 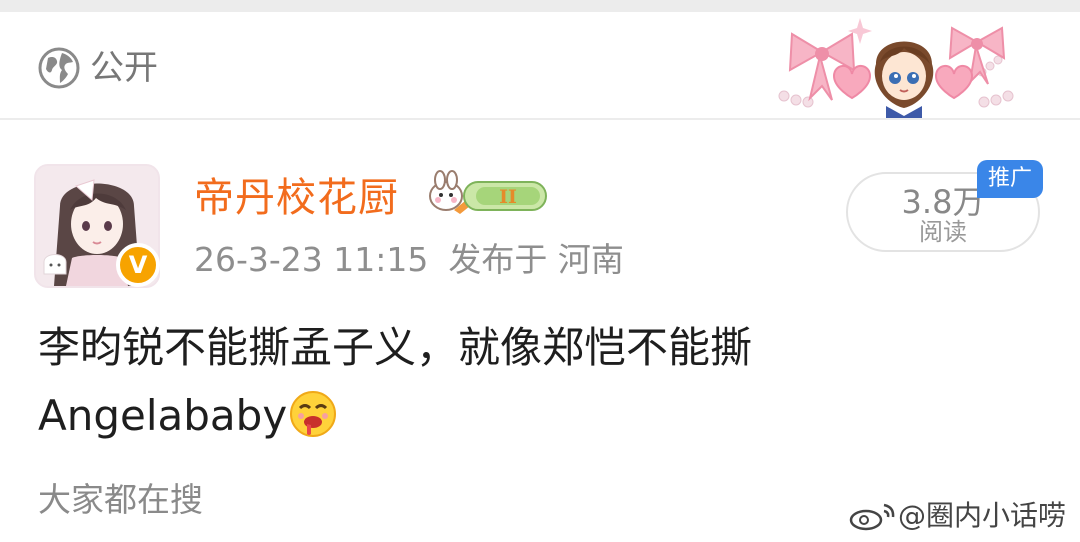 What do you see at coordinates (536, 259) in the screenshot?
I see `post-location: 发布于 河南` at bounding box center [536, 259].